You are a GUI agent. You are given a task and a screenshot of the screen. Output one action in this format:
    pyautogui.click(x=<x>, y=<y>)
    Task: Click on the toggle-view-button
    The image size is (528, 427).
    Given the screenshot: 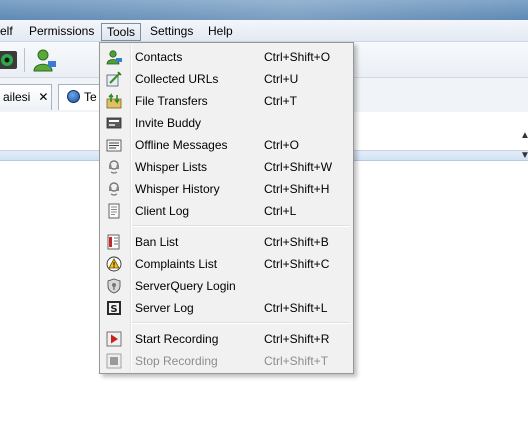 What is the action you would take?
    pyautogui.click(x=10, y=60)
    